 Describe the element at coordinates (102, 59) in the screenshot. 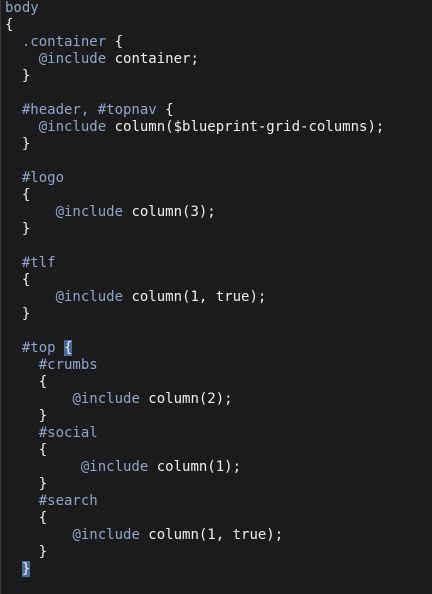

I see `code-line: @include container;` at that location.